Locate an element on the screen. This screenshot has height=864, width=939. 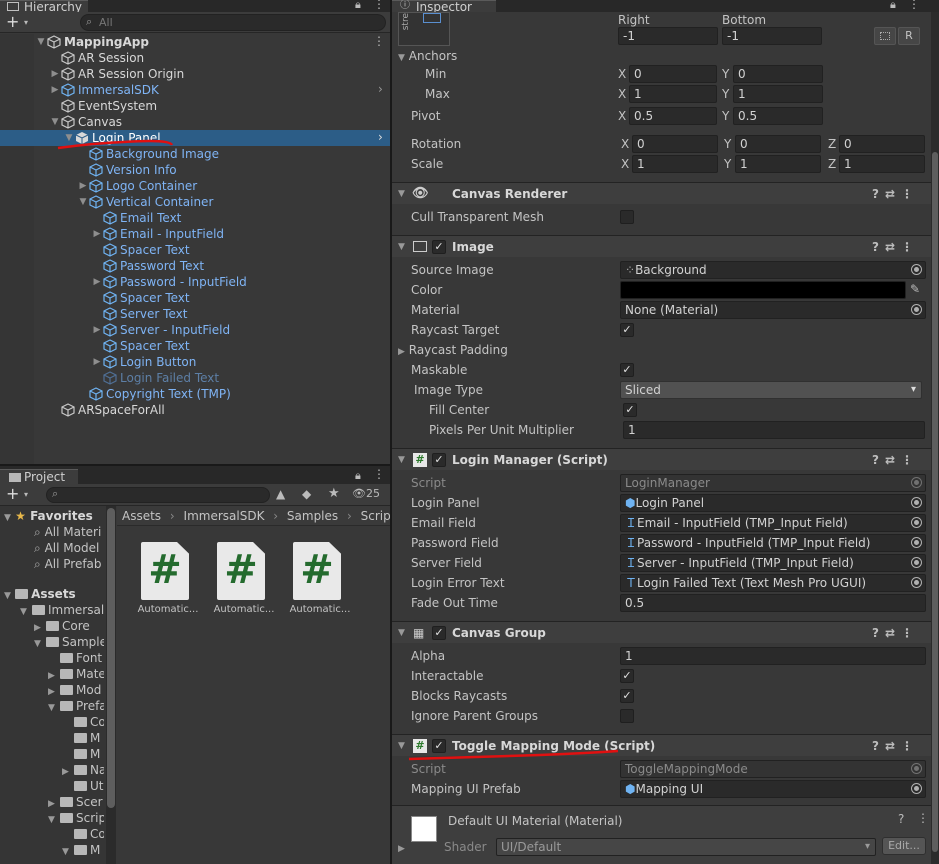
scale-x-field: 1 is located at coordinates (675, 164).